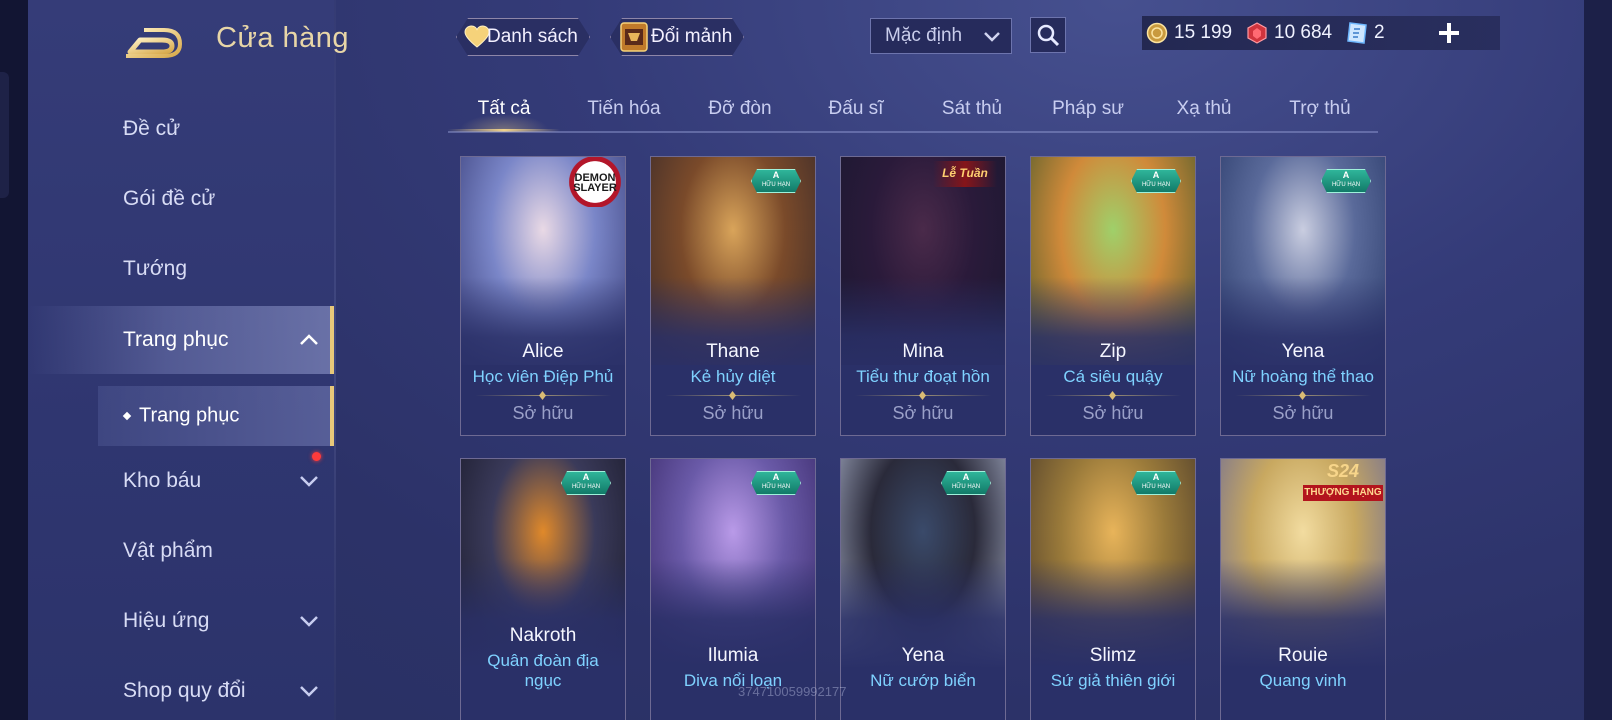 The image size is (1612, 720). Describe the element at coordinates (924, 35) in the screenshot. I see `sort-selected-value: Mặc định` at that location.